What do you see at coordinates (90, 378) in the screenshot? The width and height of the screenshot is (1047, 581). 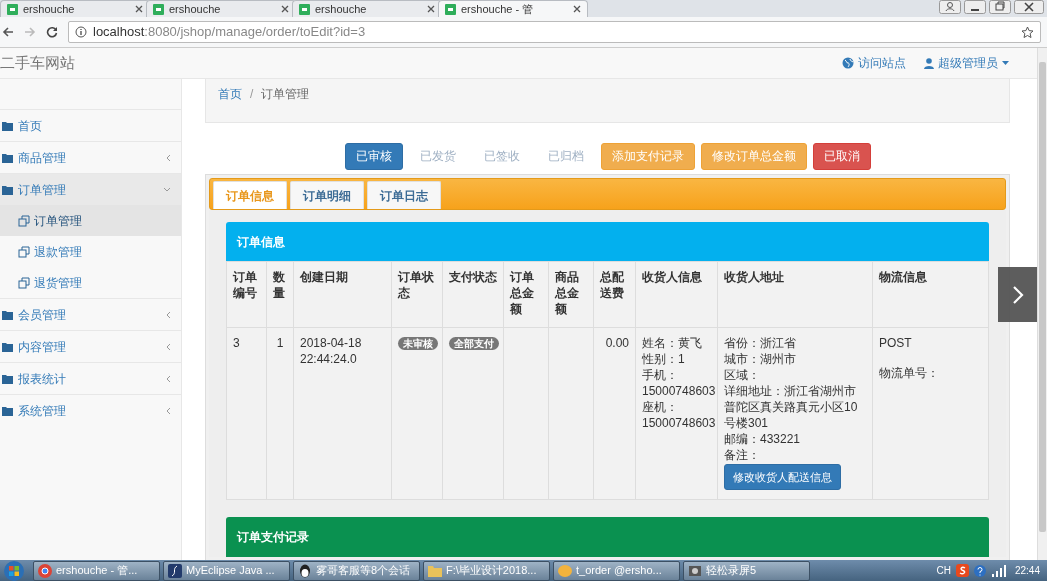 I see `sidebar-item: 报表统计` at bounding box center [90, 378].